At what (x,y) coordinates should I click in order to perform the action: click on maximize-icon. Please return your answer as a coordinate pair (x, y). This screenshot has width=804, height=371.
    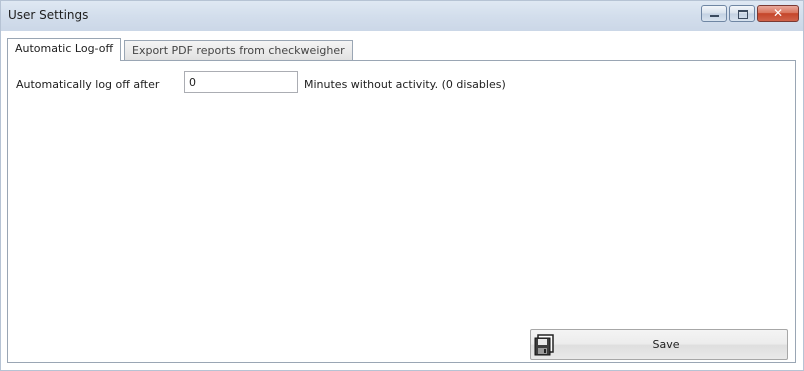
    Looking at the image, I should click on (743, 14).